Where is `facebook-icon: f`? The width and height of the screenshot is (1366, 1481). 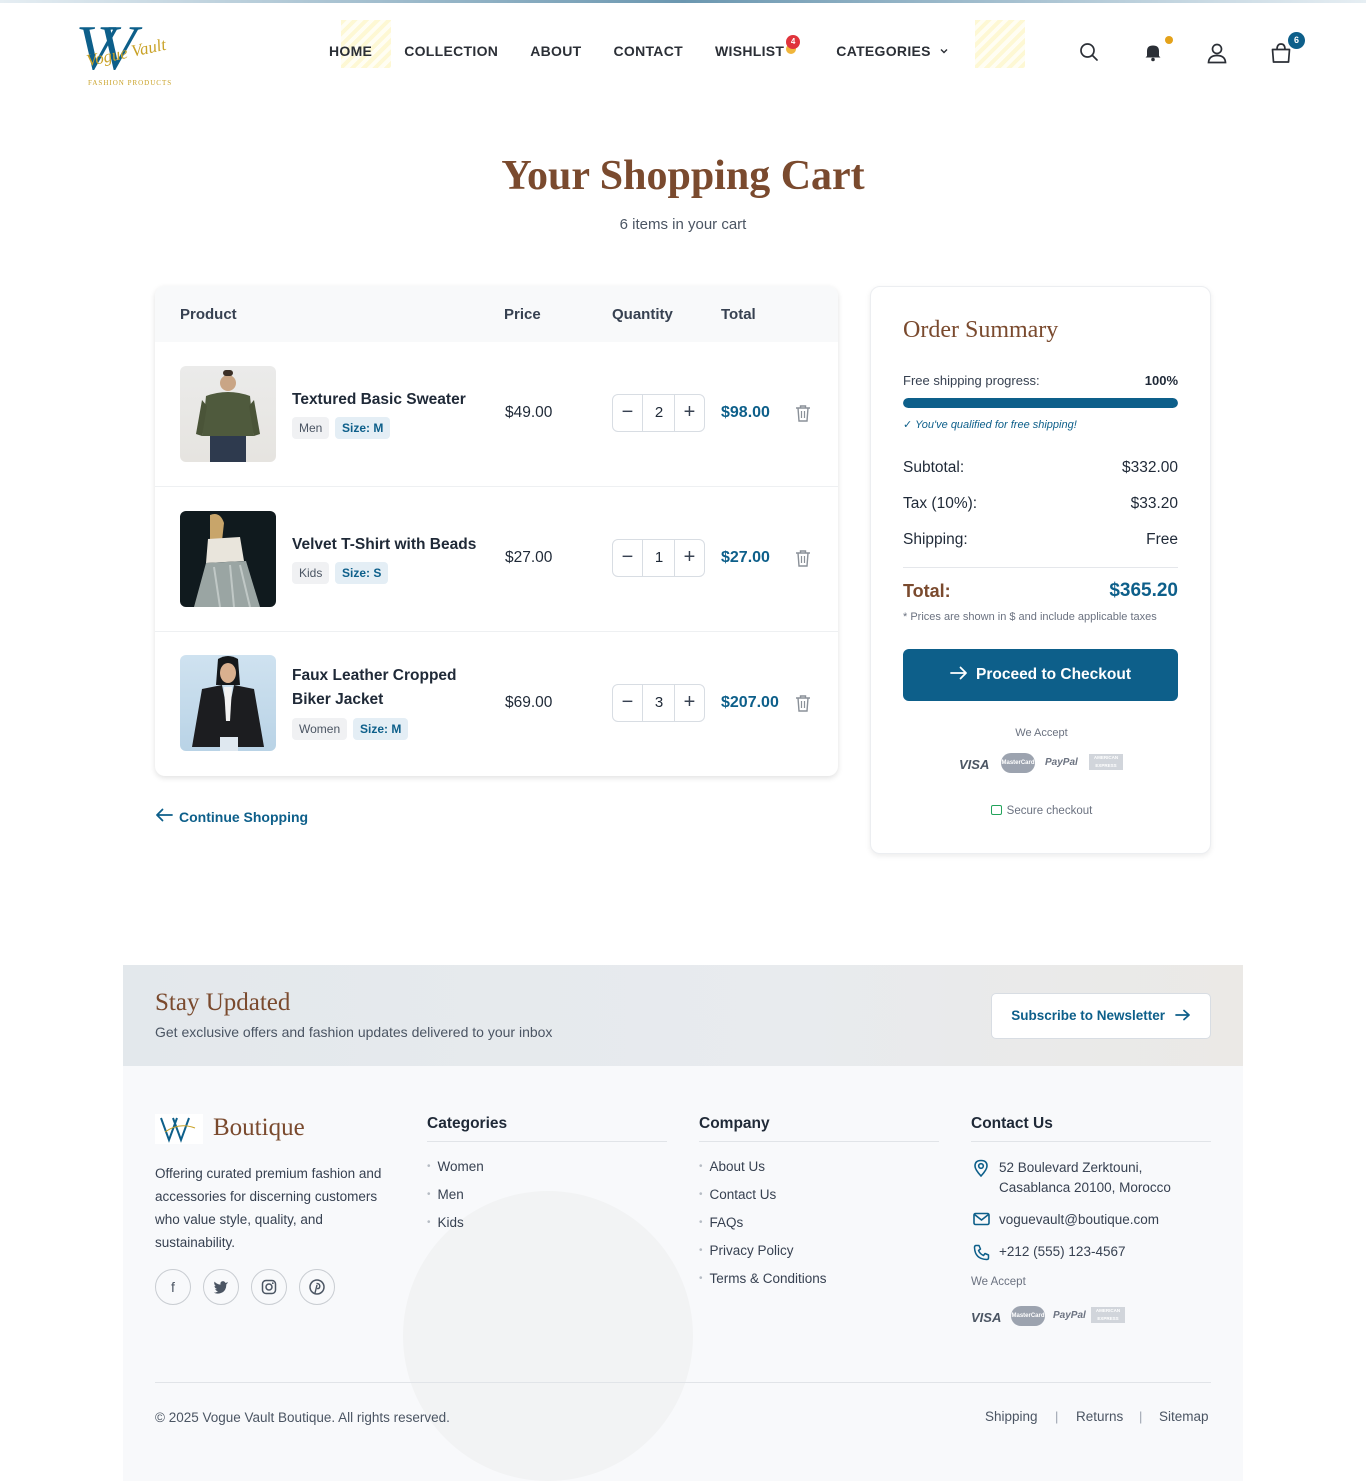
facebook-icon: f is located at coordinates (173, 1287).